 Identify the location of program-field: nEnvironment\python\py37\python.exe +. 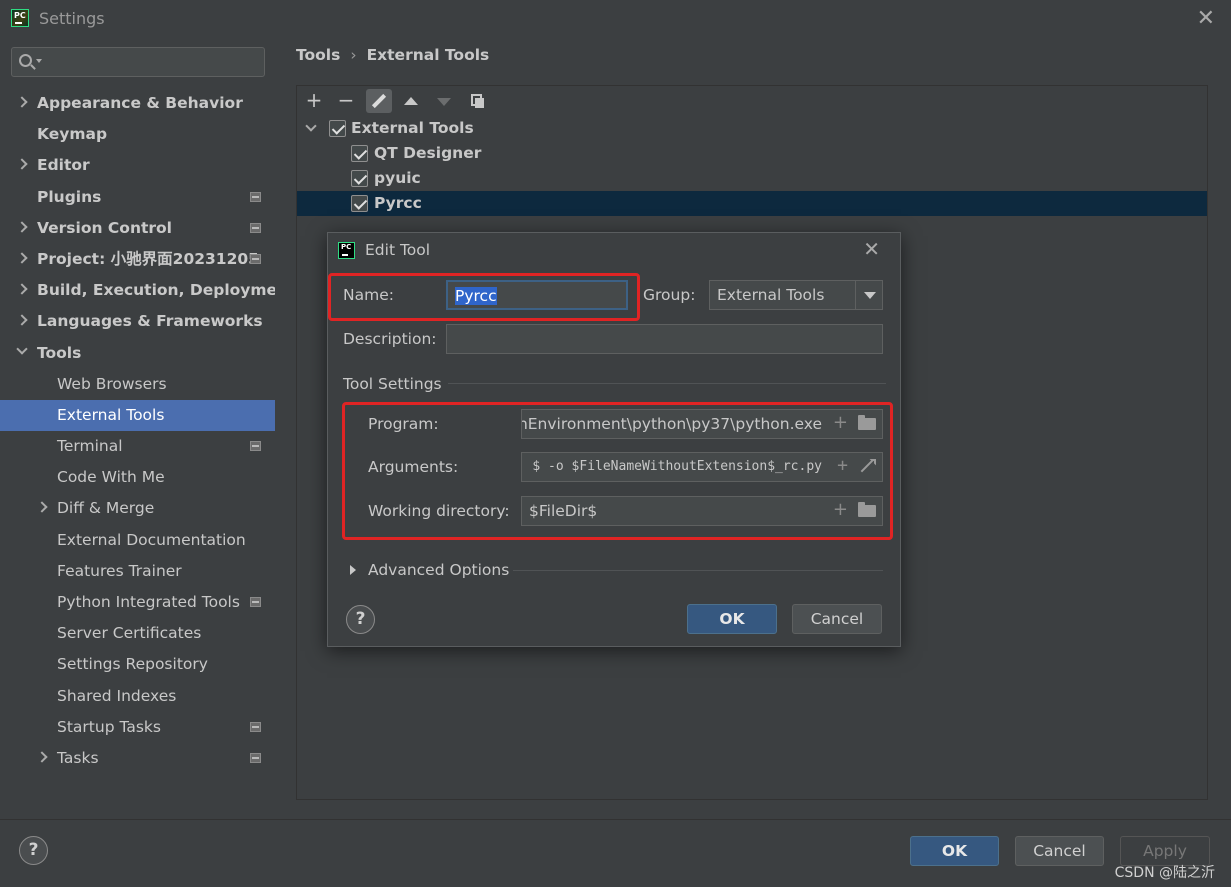
(702, 424).